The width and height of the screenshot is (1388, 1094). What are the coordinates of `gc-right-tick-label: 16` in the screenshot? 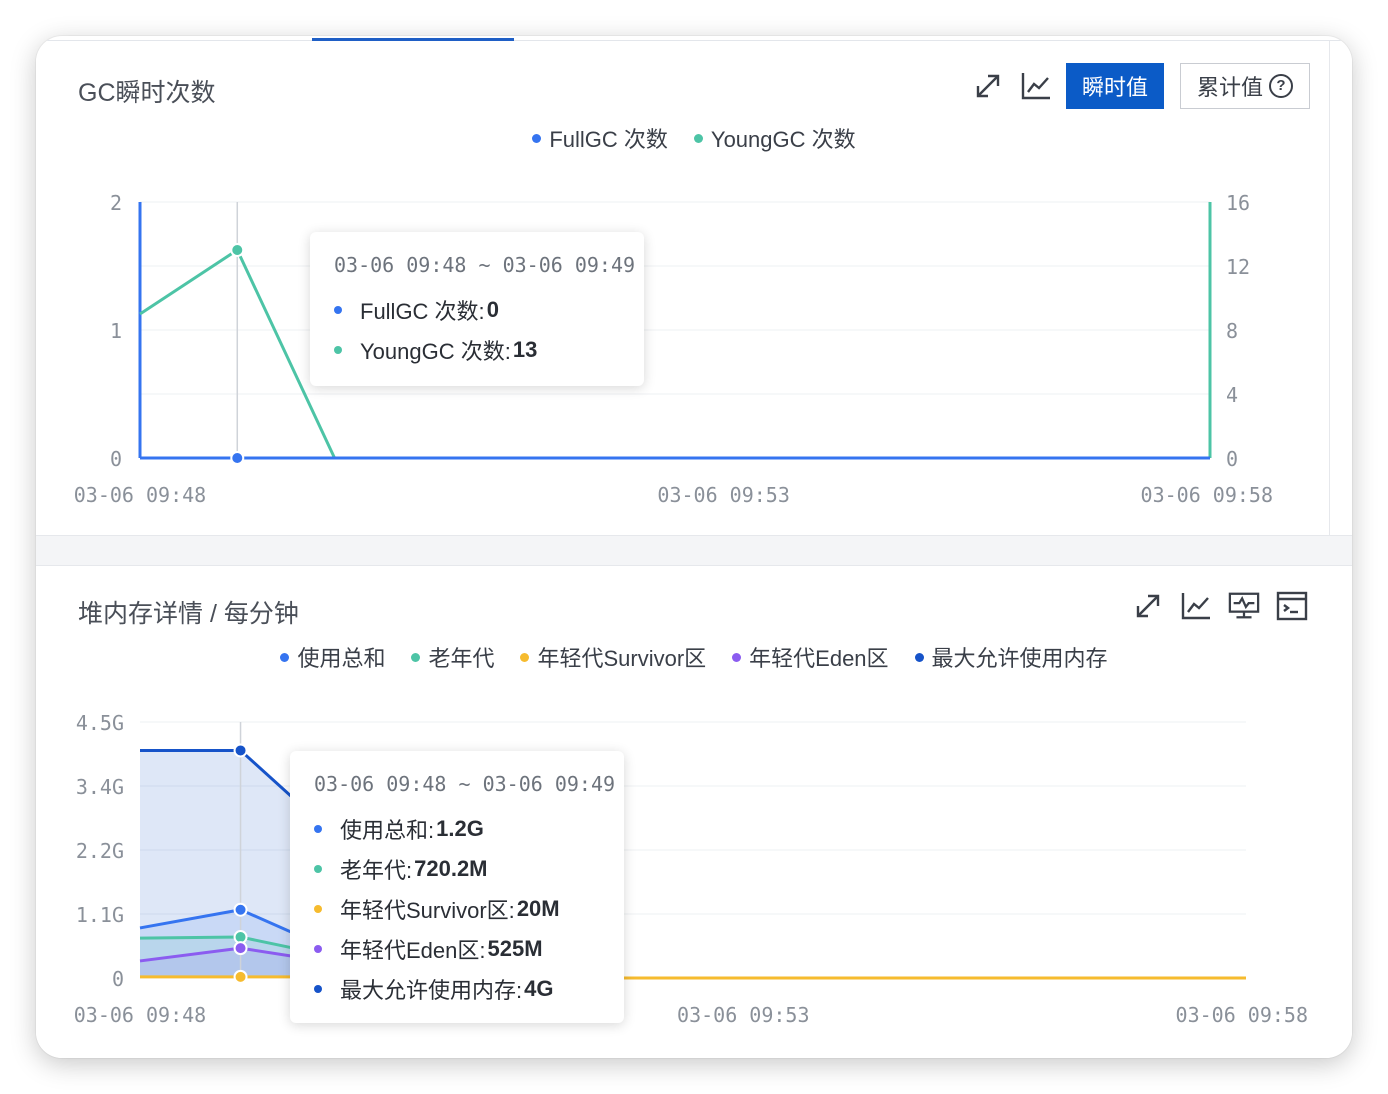 It's located at (1238, 203).